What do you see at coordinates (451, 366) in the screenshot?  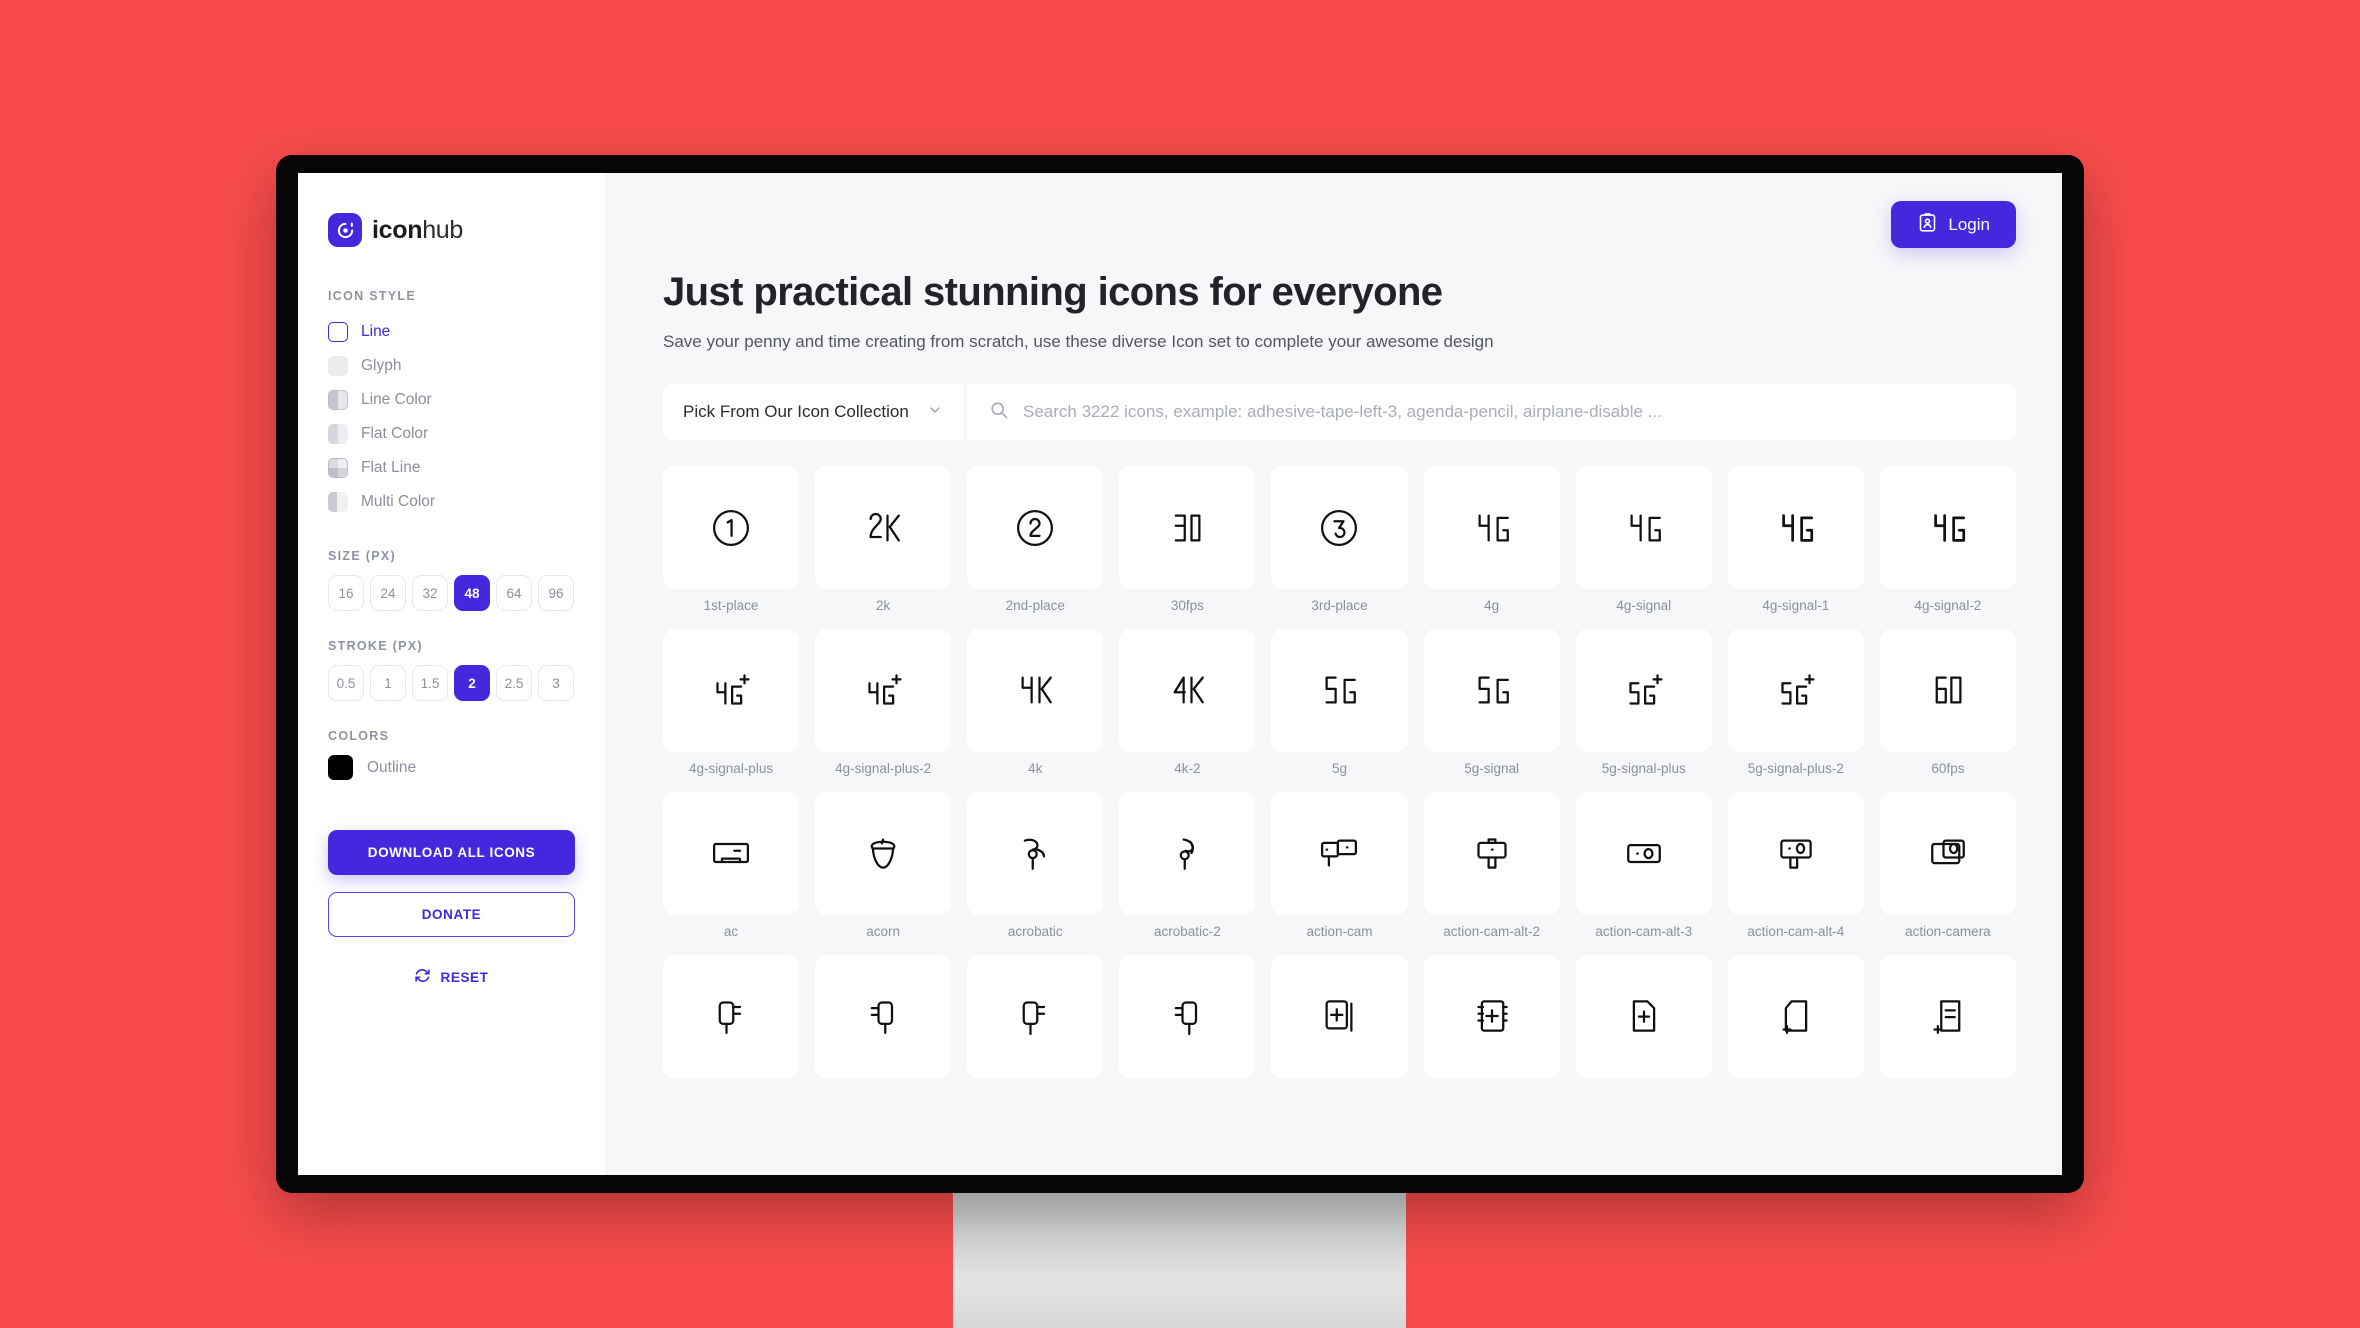 I see `style-option-glyph: Glyph` at bounding box center [451, 366].